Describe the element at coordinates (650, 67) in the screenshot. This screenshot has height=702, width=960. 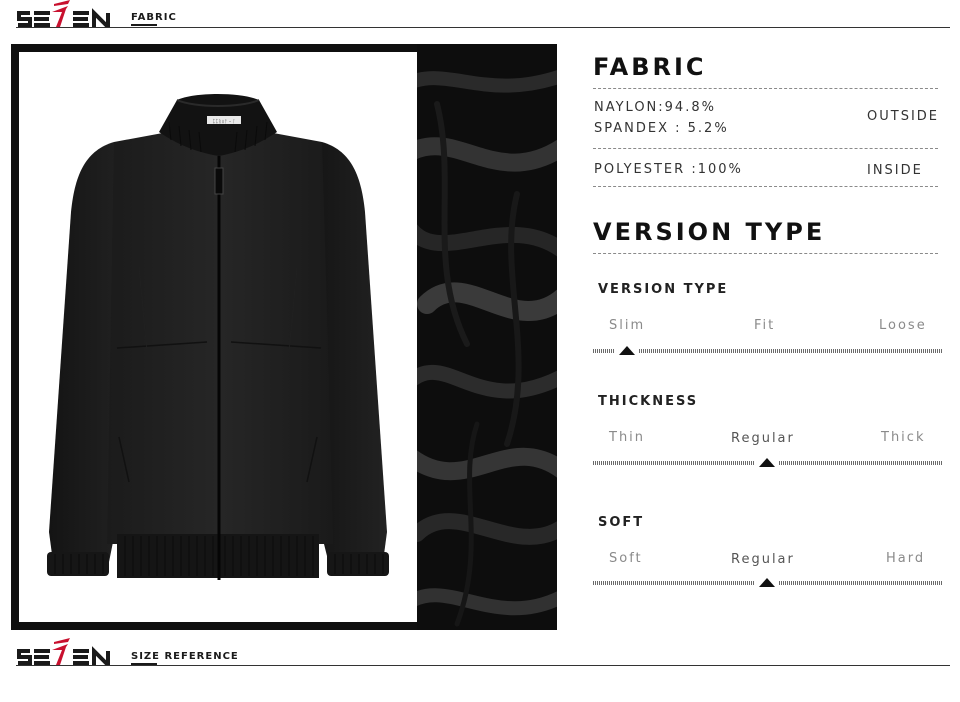
I see `fabric-section-title: FABRIC` at that location.